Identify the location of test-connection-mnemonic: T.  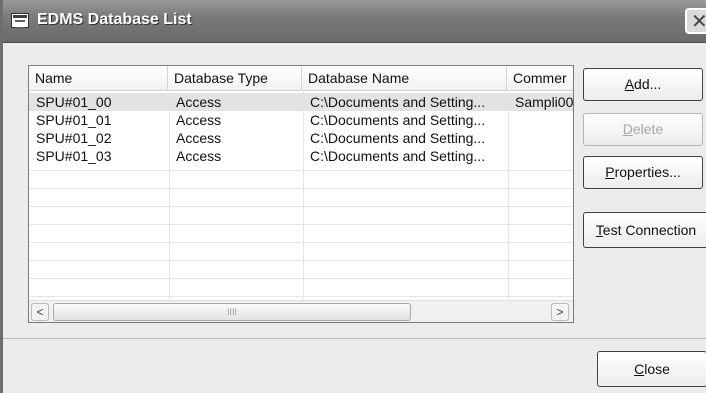
(599, 230).